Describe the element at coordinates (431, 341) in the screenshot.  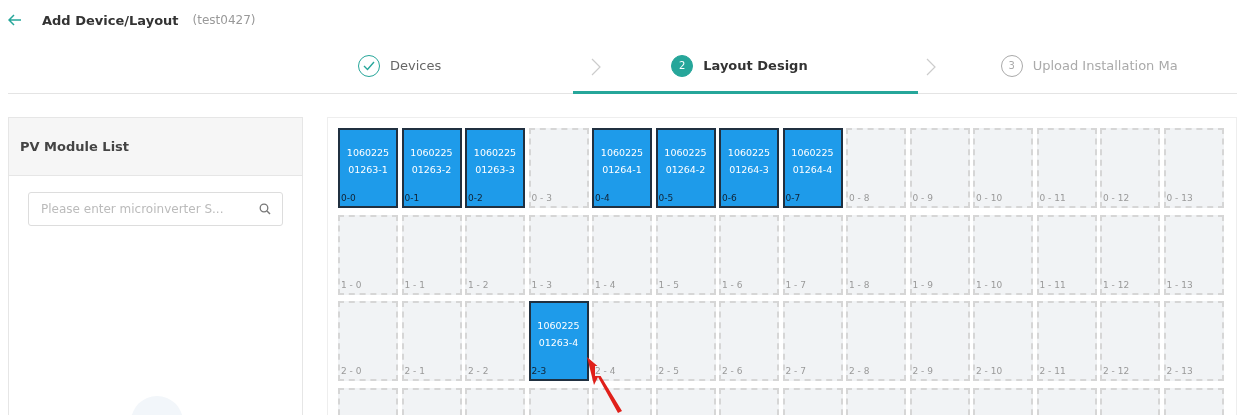
I see `empty-slot: 2 - 1` at that location.